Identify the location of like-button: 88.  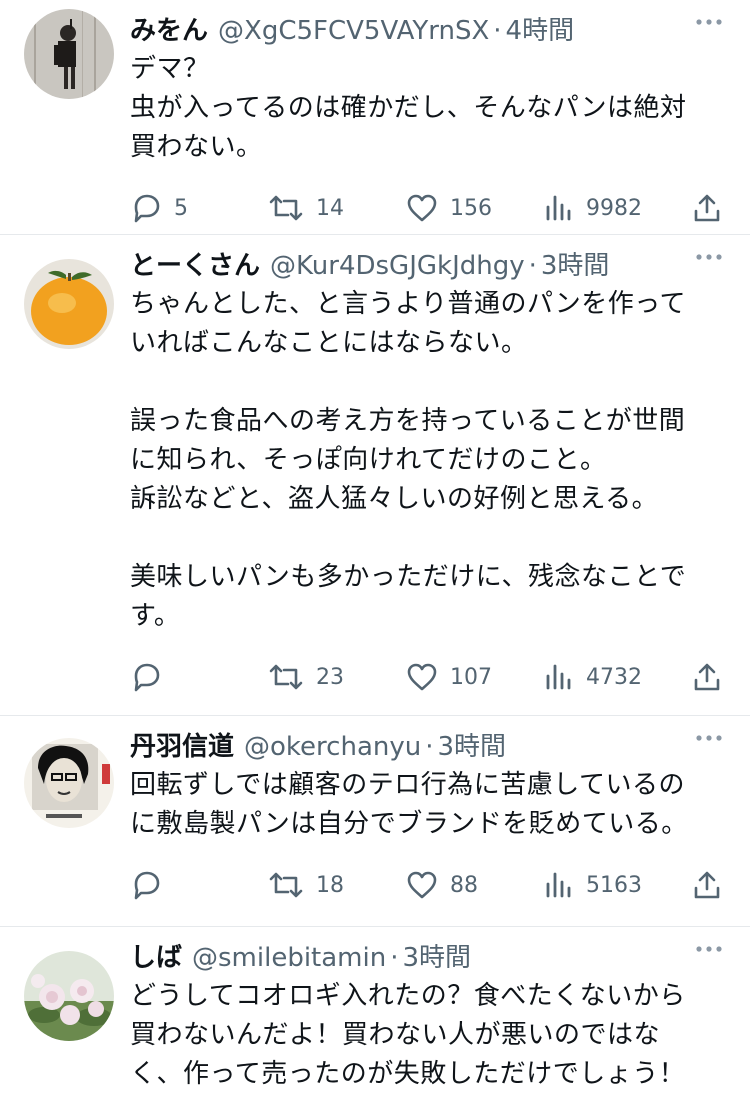
(442, 885).